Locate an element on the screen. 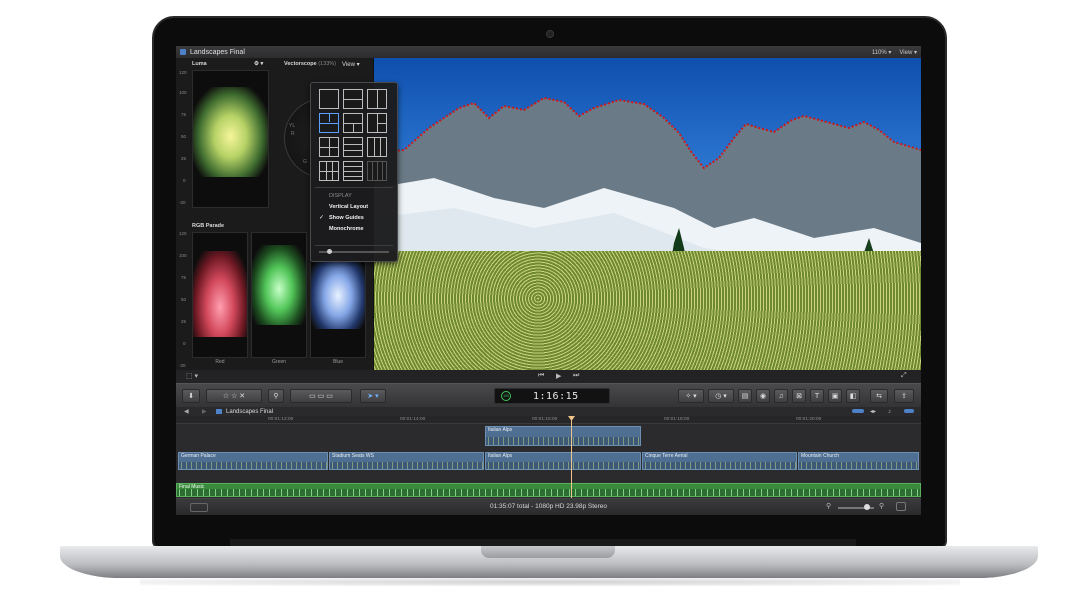 The image size is (1086, 613). forward-arrow-icon: ▶ is located at coordinates (204, 411).